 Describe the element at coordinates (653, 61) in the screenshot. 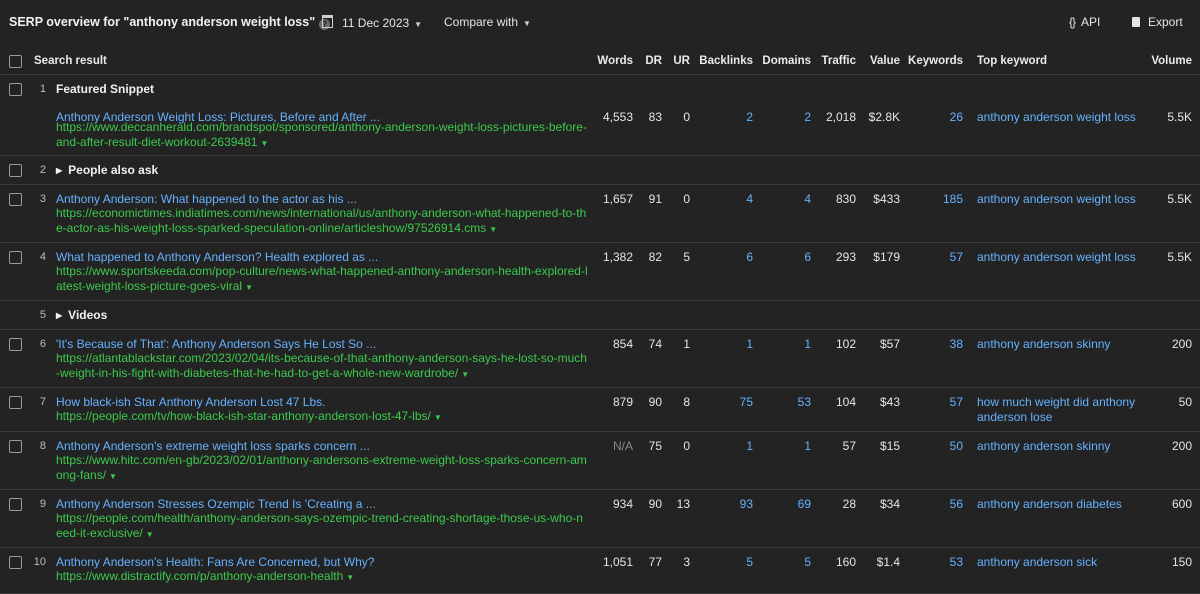

I see `col-dr: DR` at that location.